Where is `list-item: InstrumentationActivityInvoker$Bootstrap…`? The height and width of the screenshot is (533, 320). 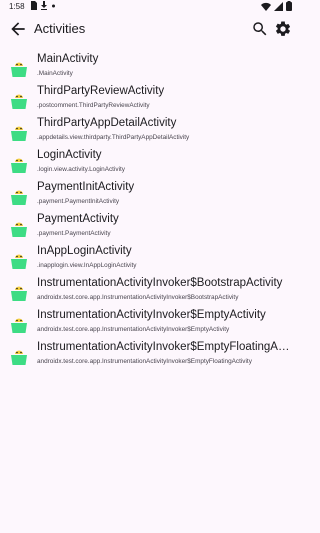 list-item: InstrumentationActivityInvoker$Bootstrap… is located at coordinates (150, 289).